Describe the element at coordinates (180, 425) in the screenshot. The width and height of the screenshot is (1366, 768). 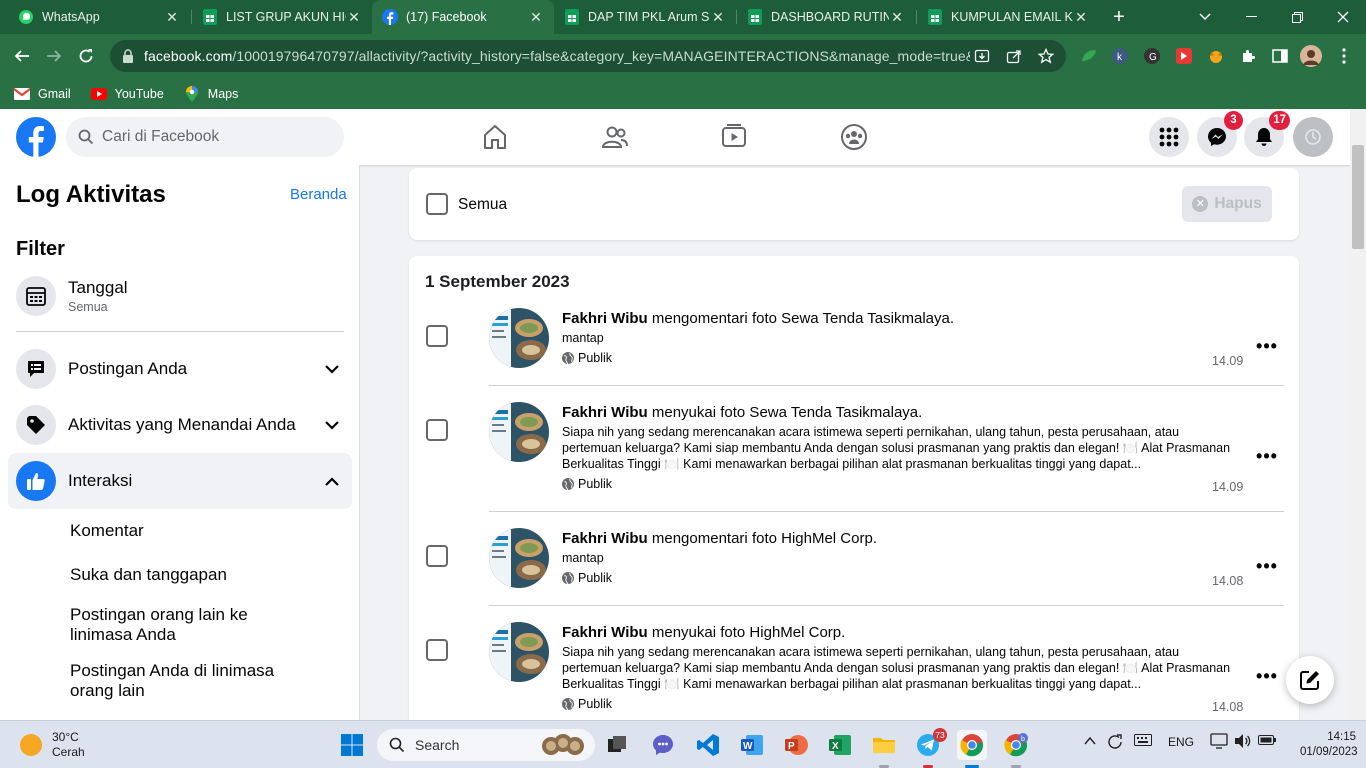
I see `section-aktivitas-menandai: Aktivitas yang Menandai Anda` at that location.